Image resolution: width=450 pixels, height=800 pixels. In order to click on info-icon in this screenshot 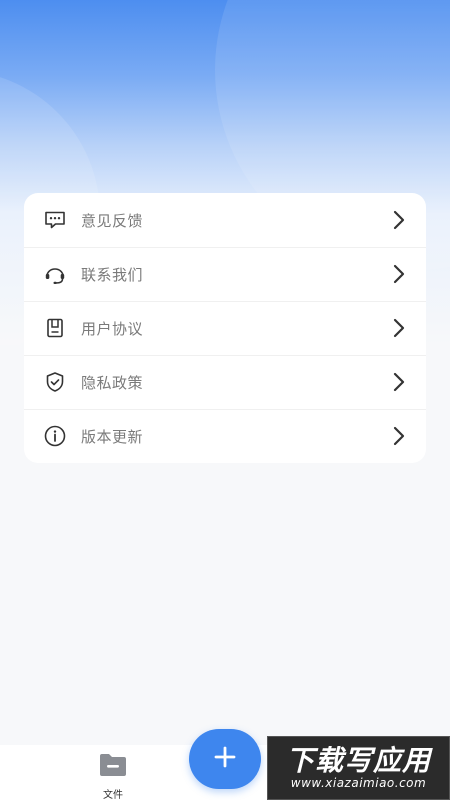, I will do `click(55, 436)`.